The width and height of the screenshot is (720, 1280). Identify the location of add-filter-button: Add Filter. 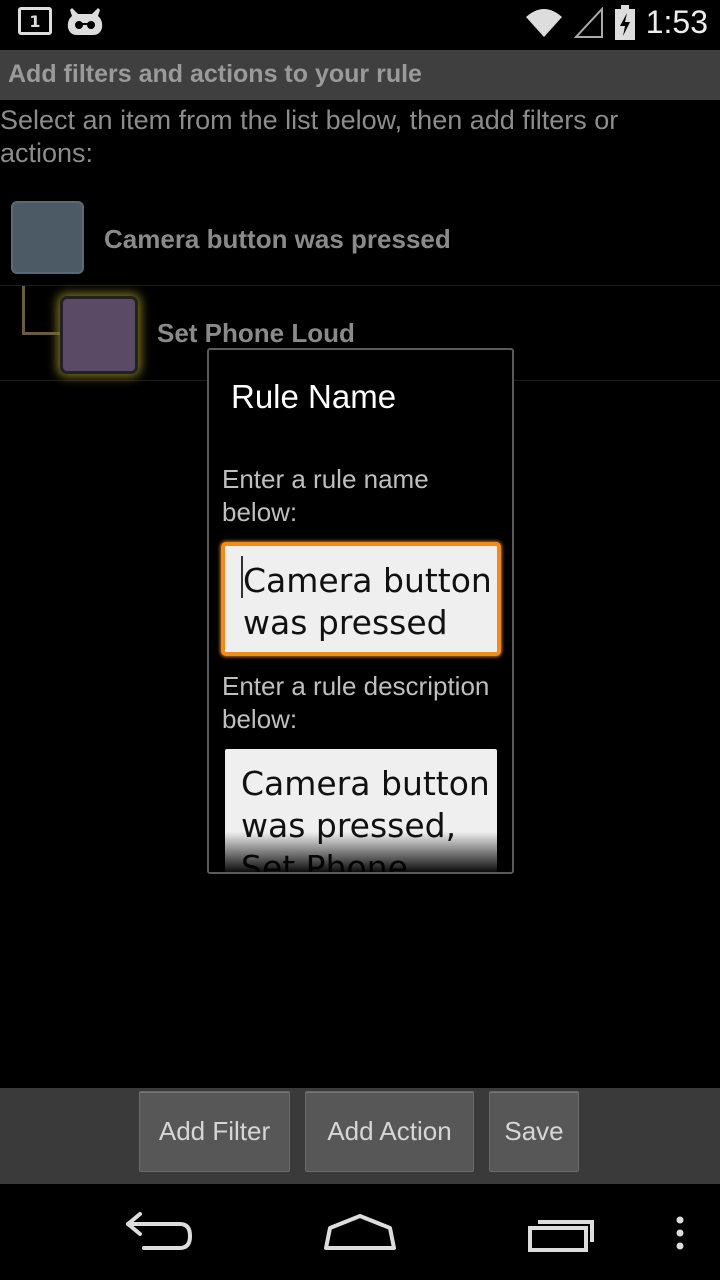
(214, 1131).